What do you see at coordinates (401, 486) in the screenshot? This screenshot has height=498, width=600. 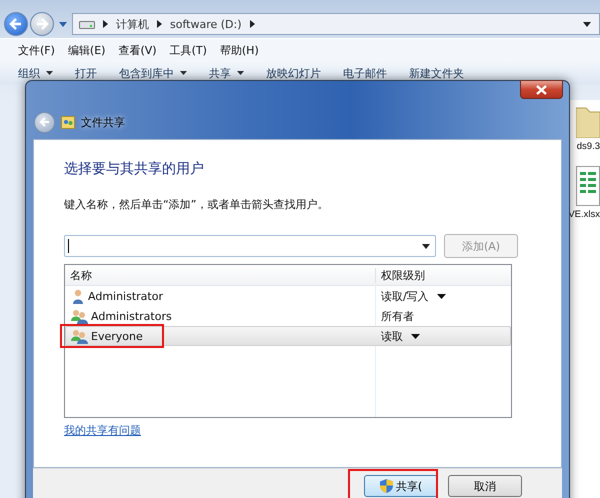 I see `share-button: 共享(` at bounding box center [401, 486].